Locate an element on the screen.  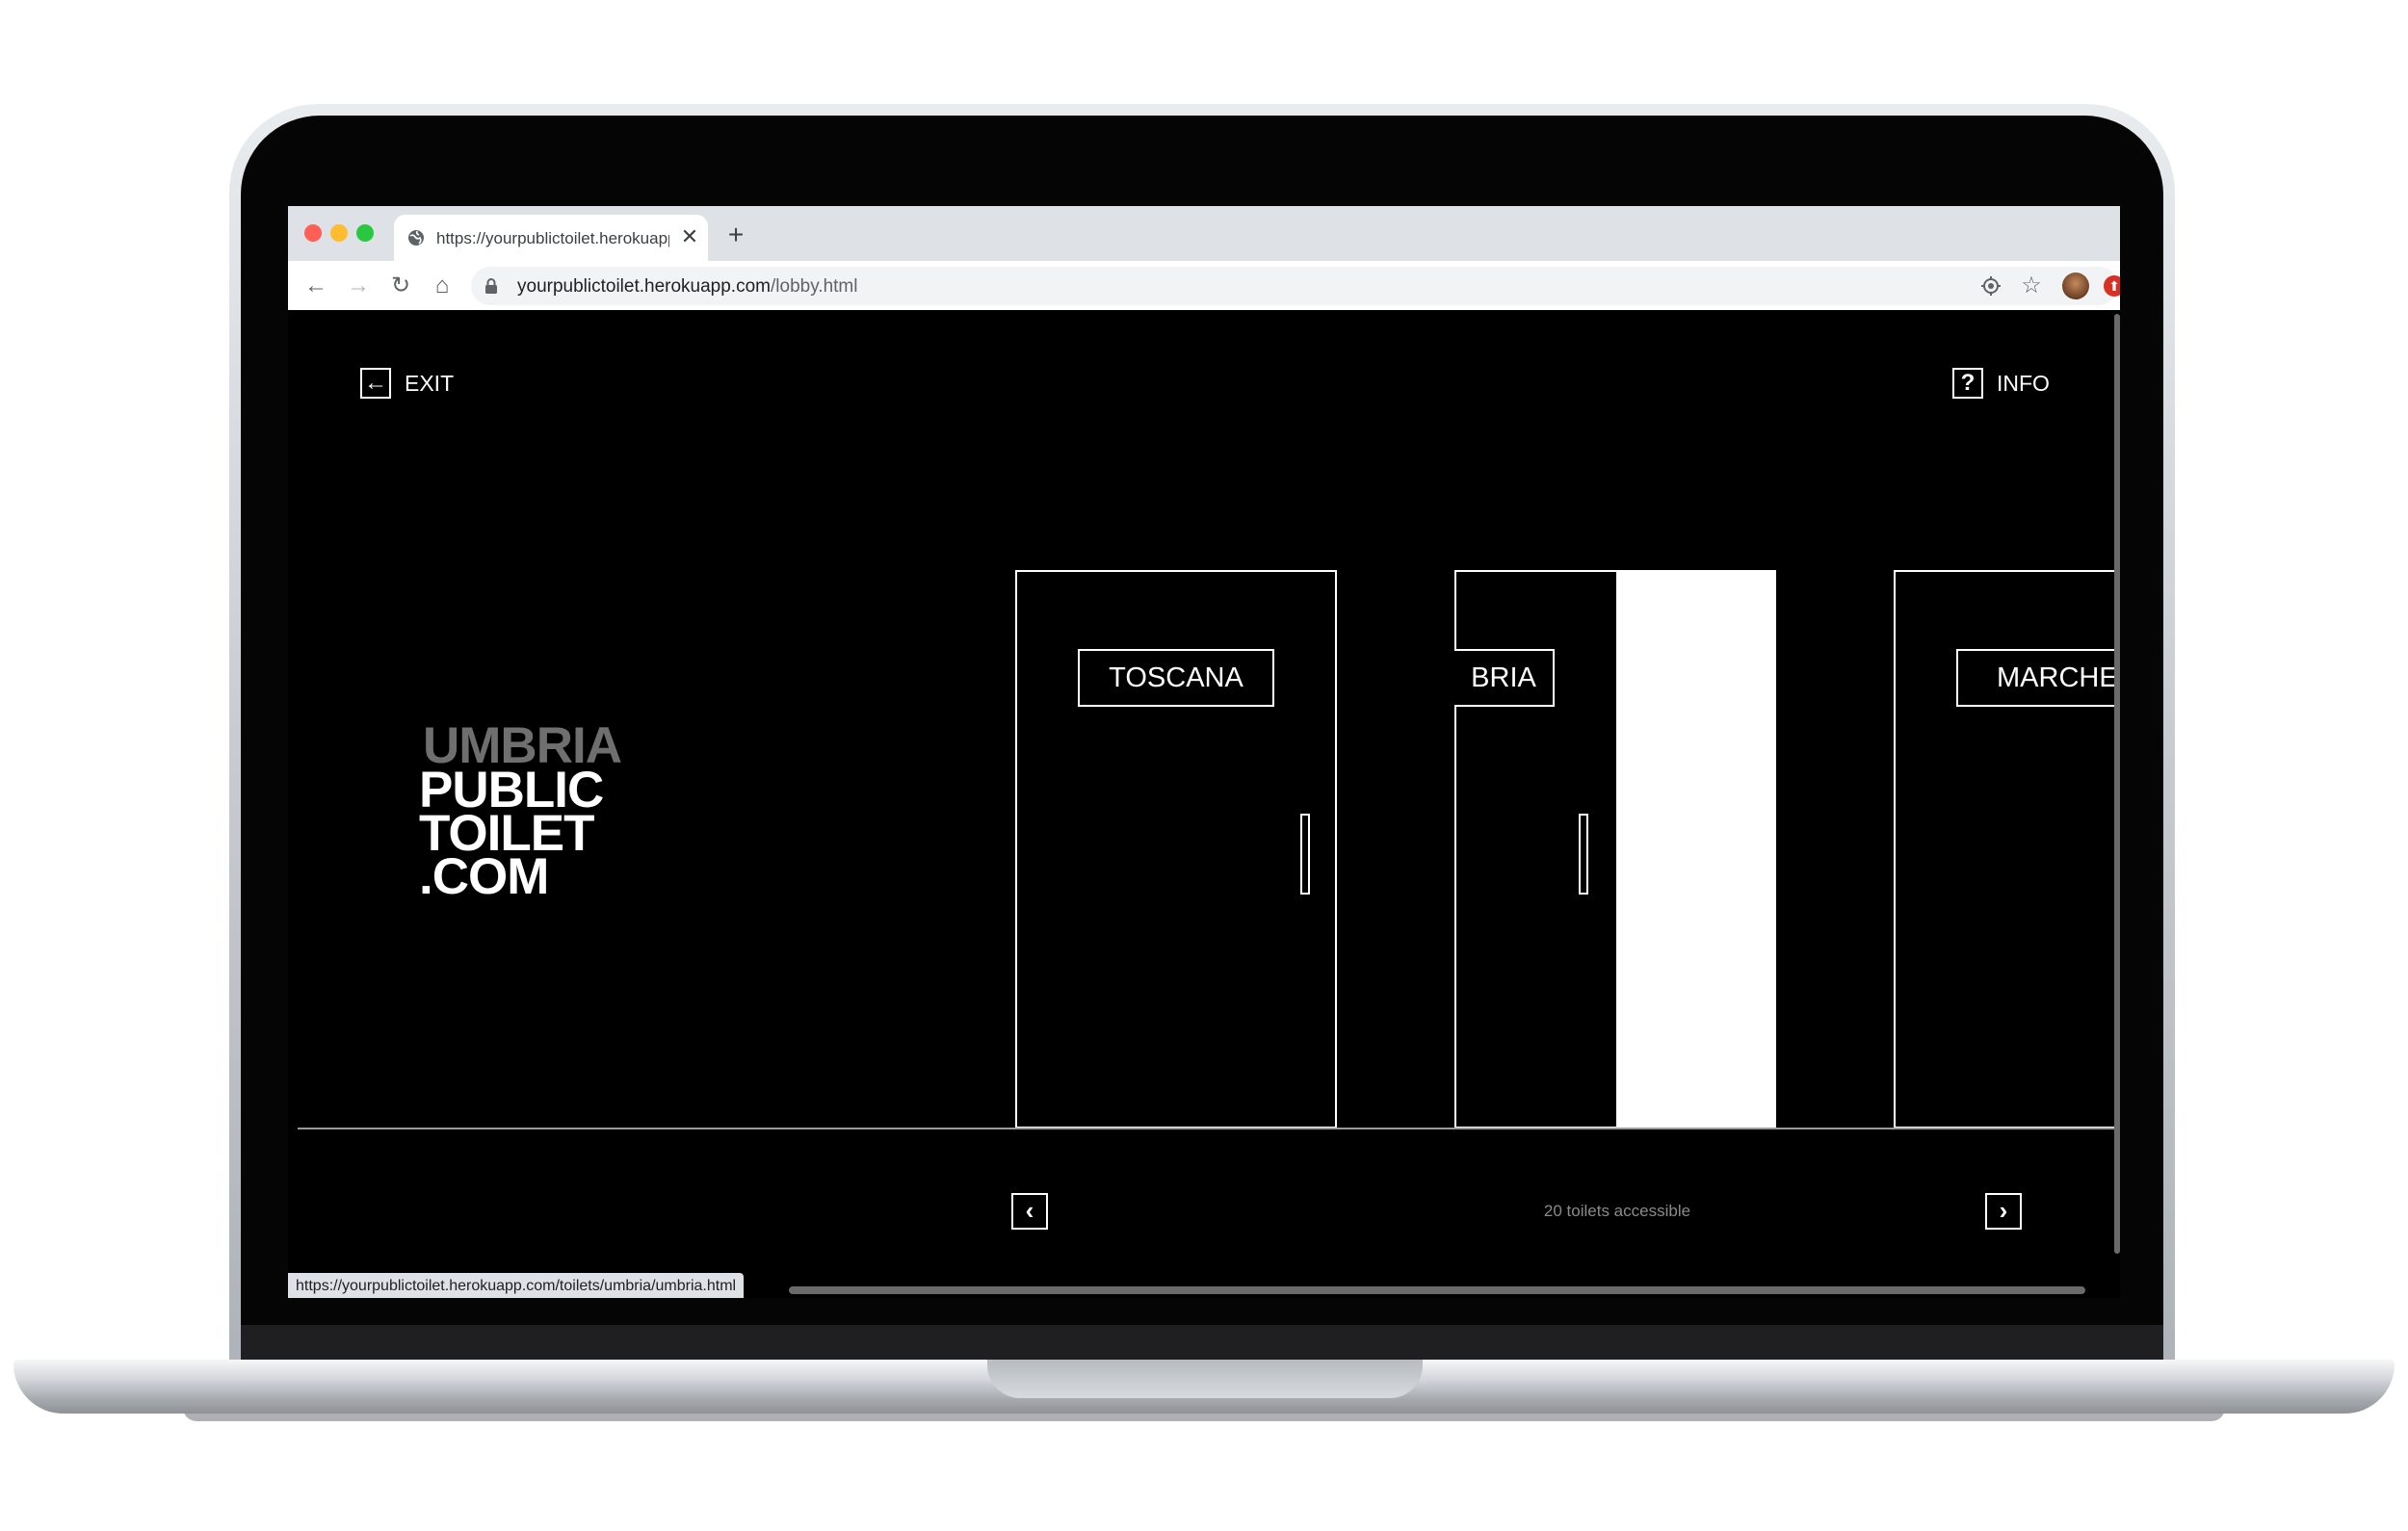
horizontal-scrollbar is located at coordinates (1437, 1290).